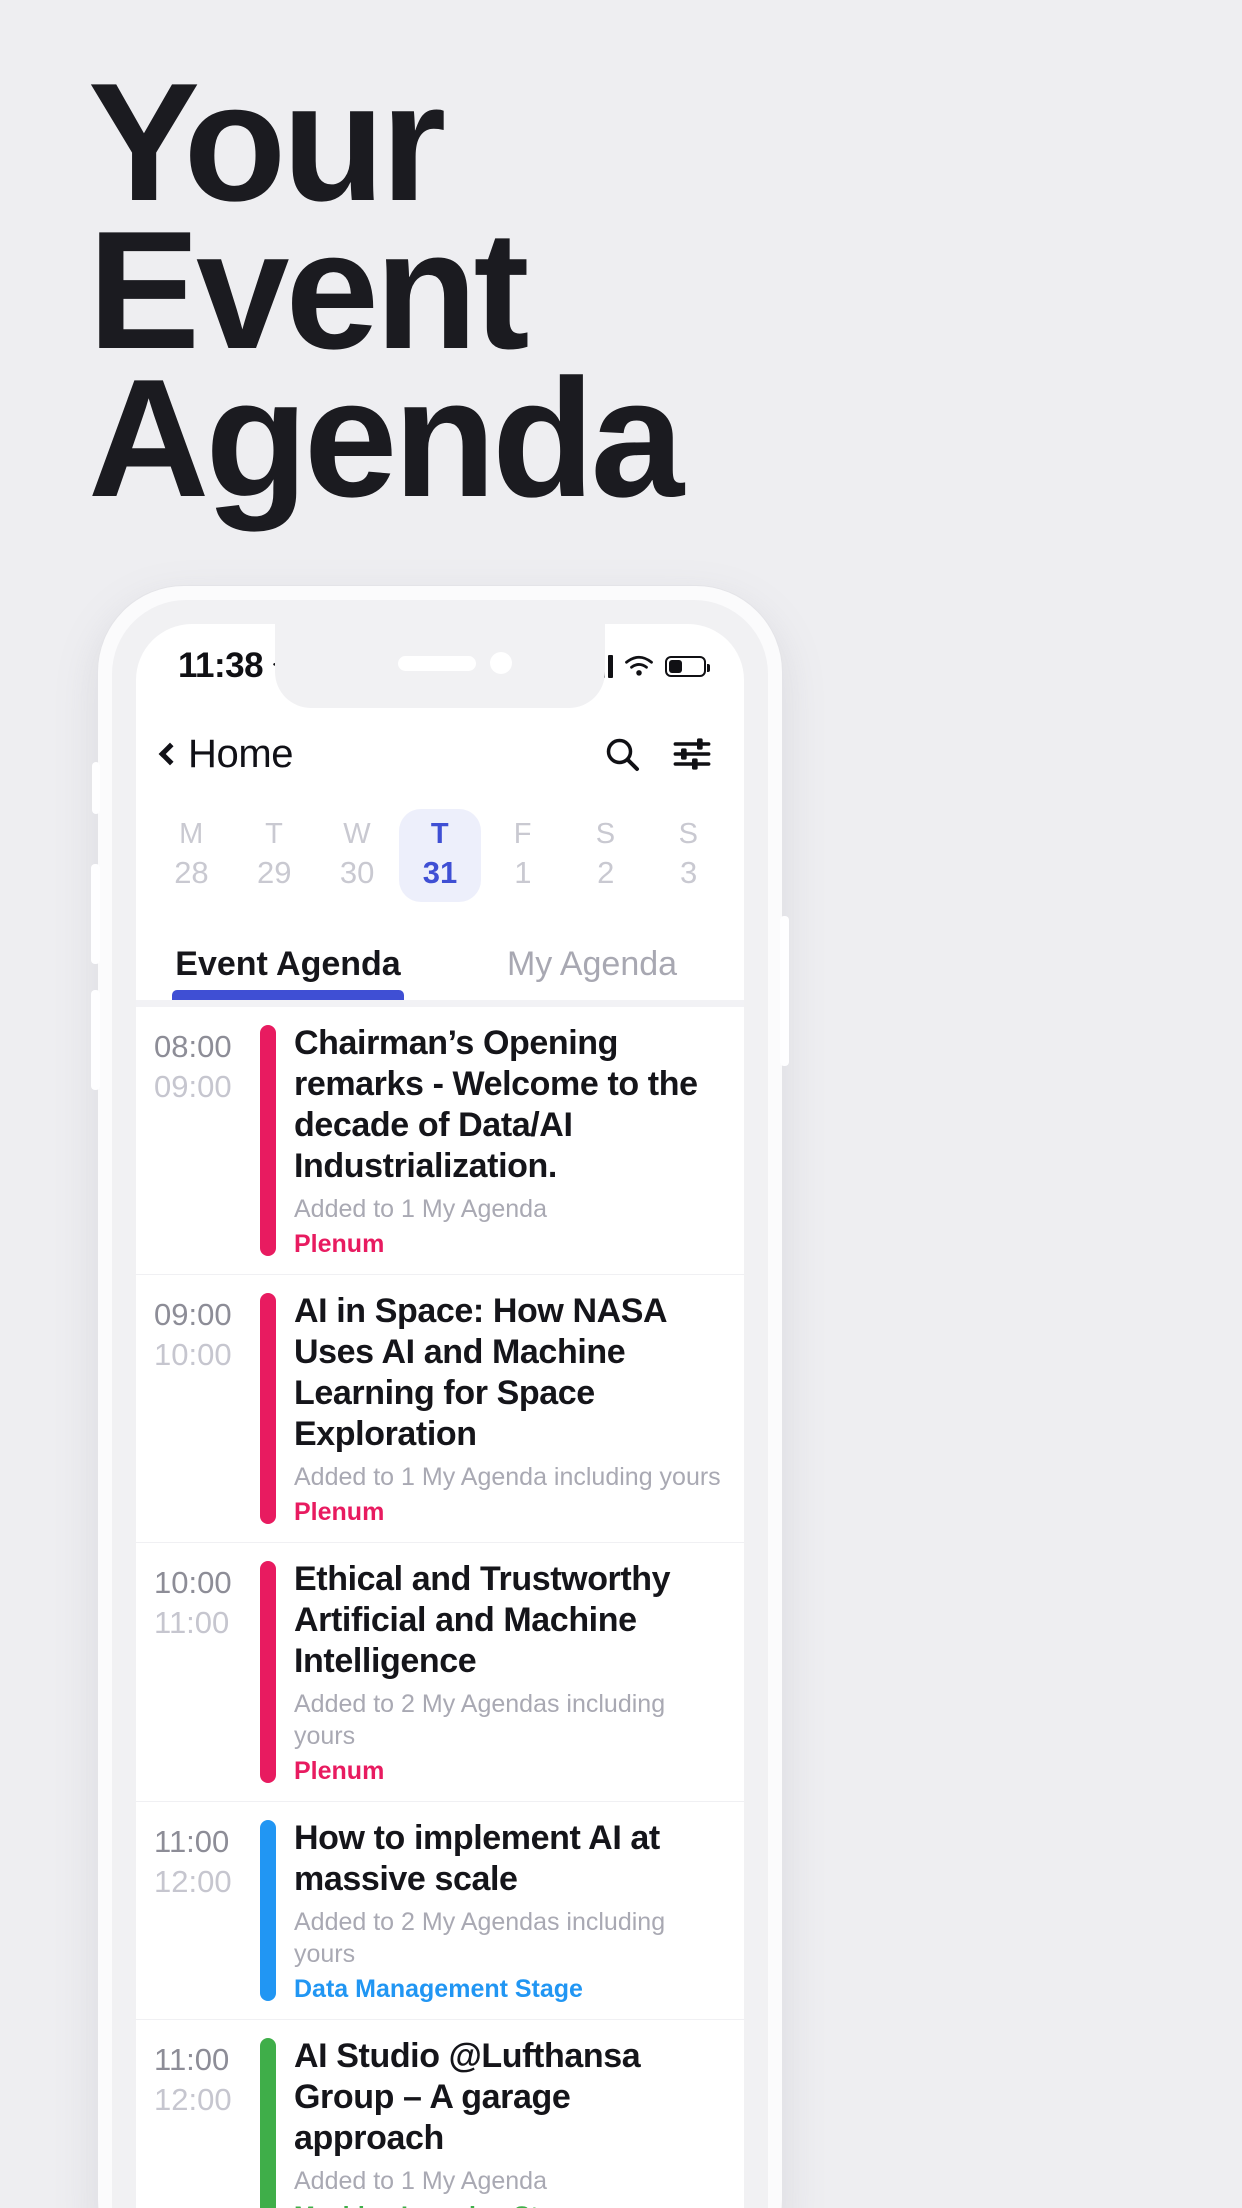 The image size is (1242, 2208). Describe the element at coordinates (170, 754) in the screenshot. I see `chevron-left-icon` at that location.